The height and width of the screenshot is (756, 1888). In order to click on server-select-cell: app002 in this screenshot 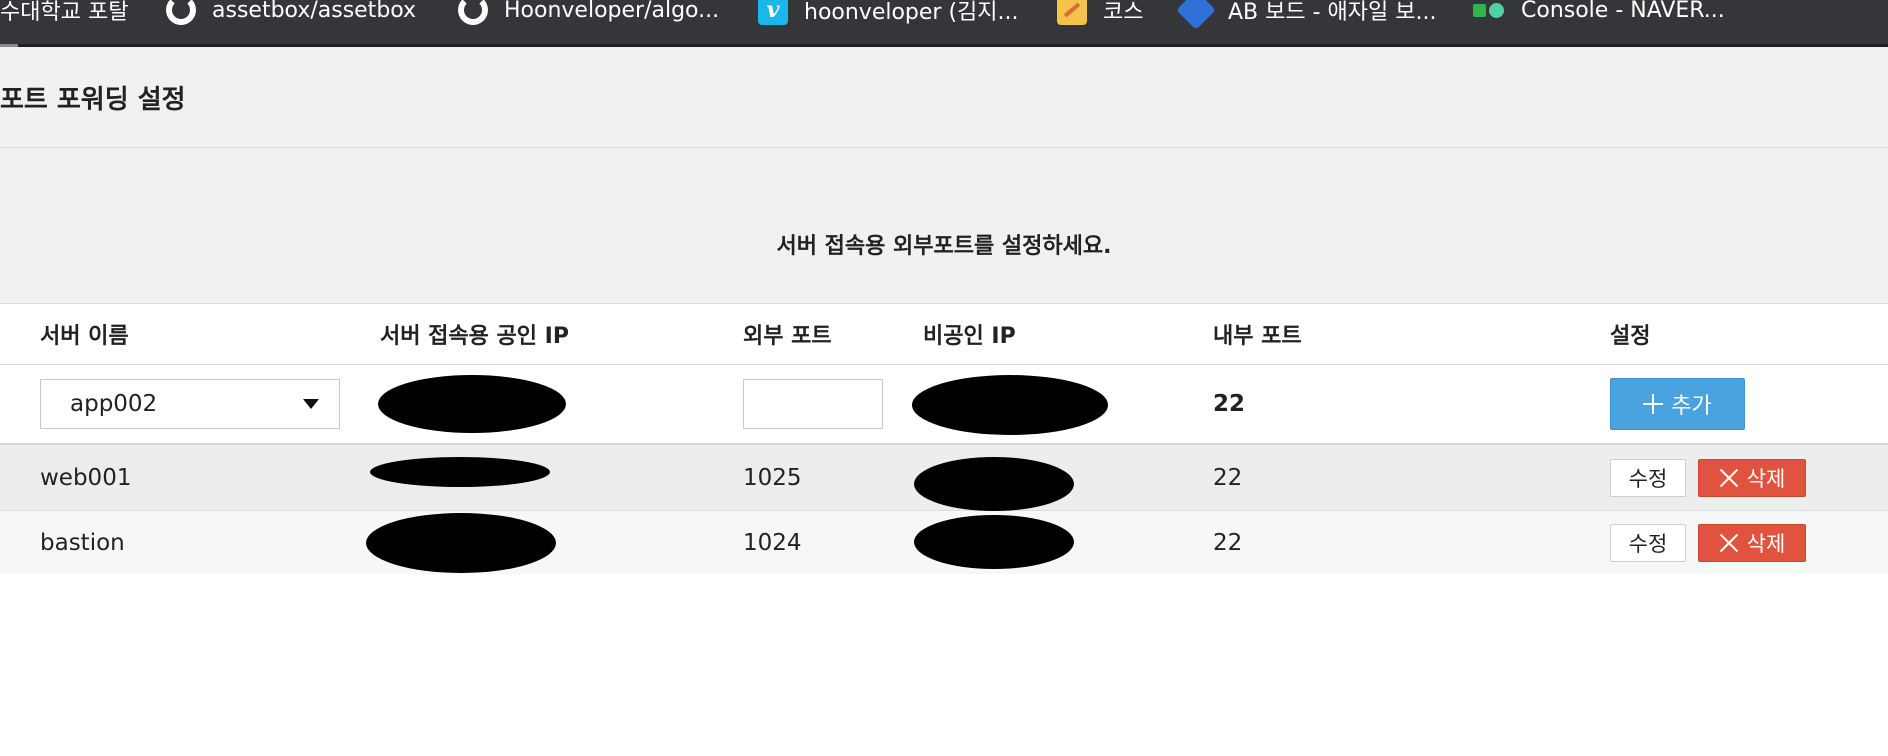, I will do `click(190, 404)`.